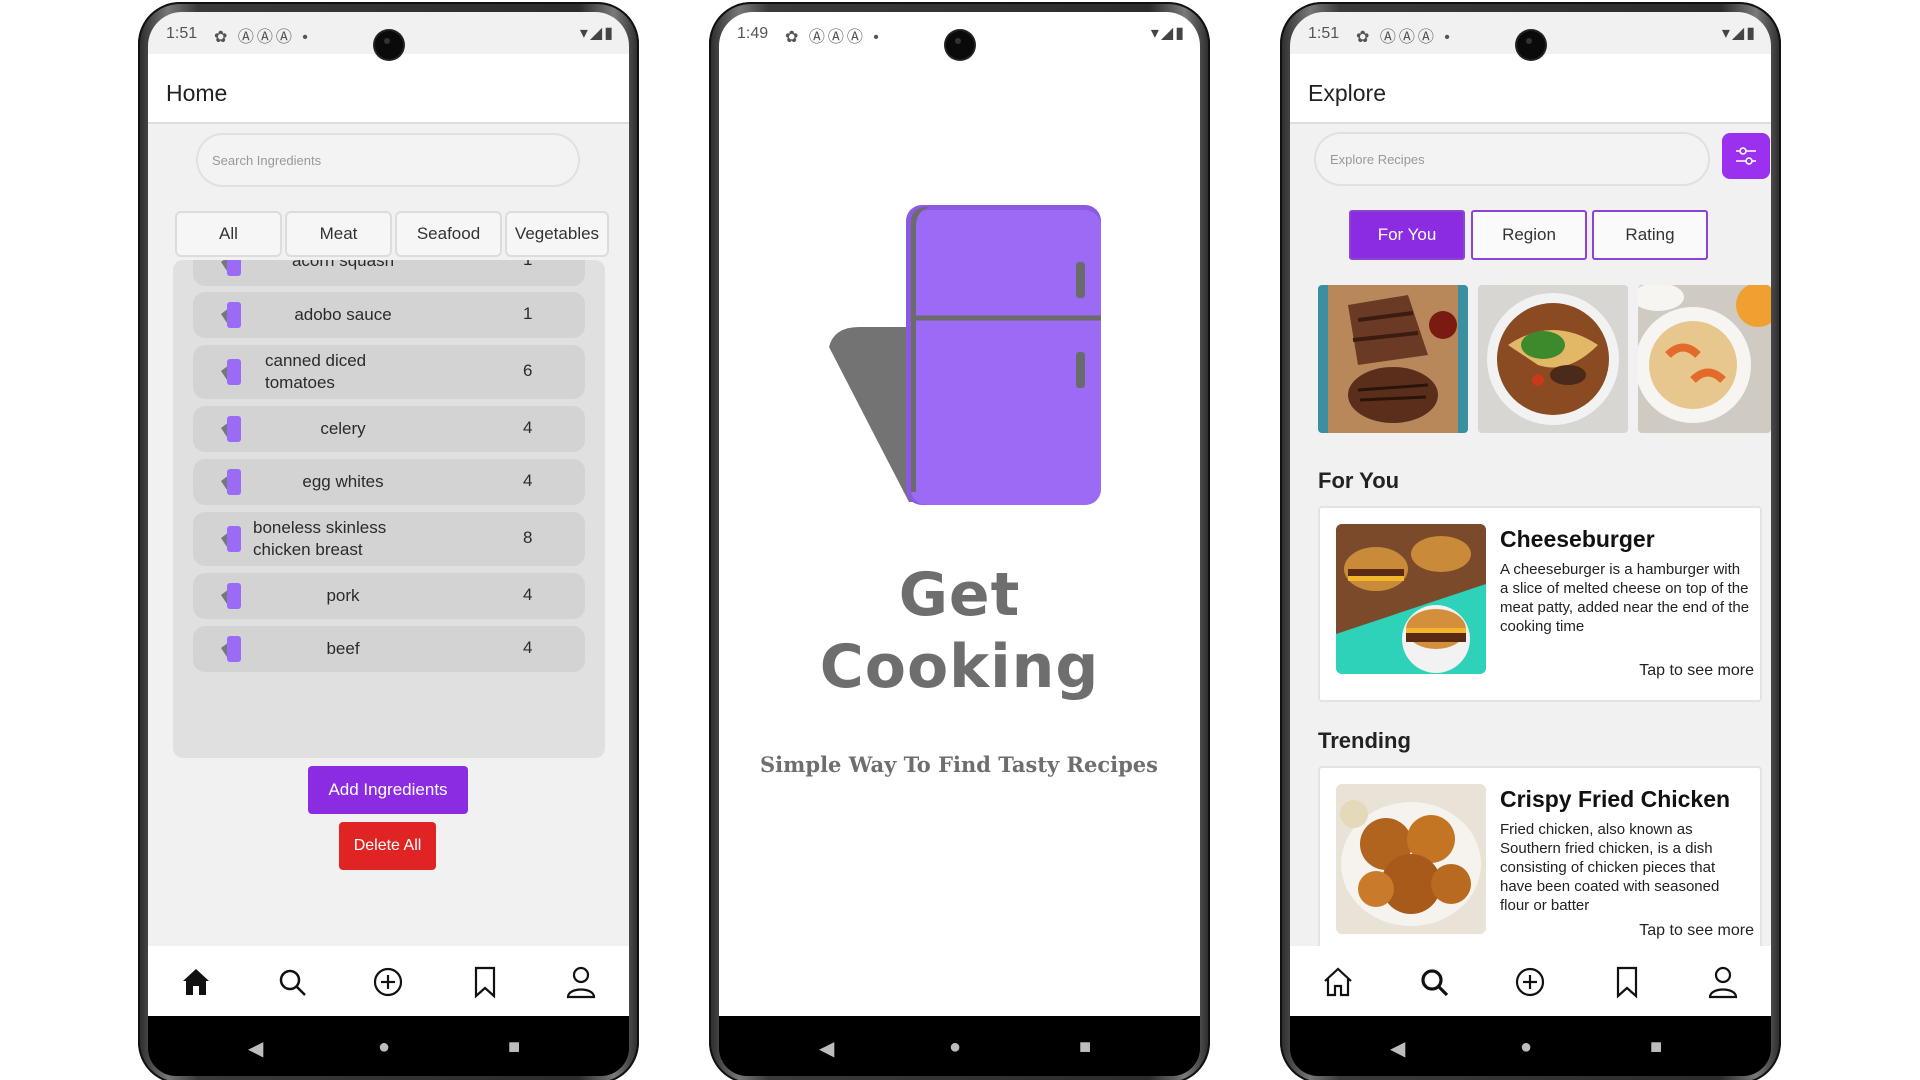  I want to click on tab-label: Region, so click(1529, 234).